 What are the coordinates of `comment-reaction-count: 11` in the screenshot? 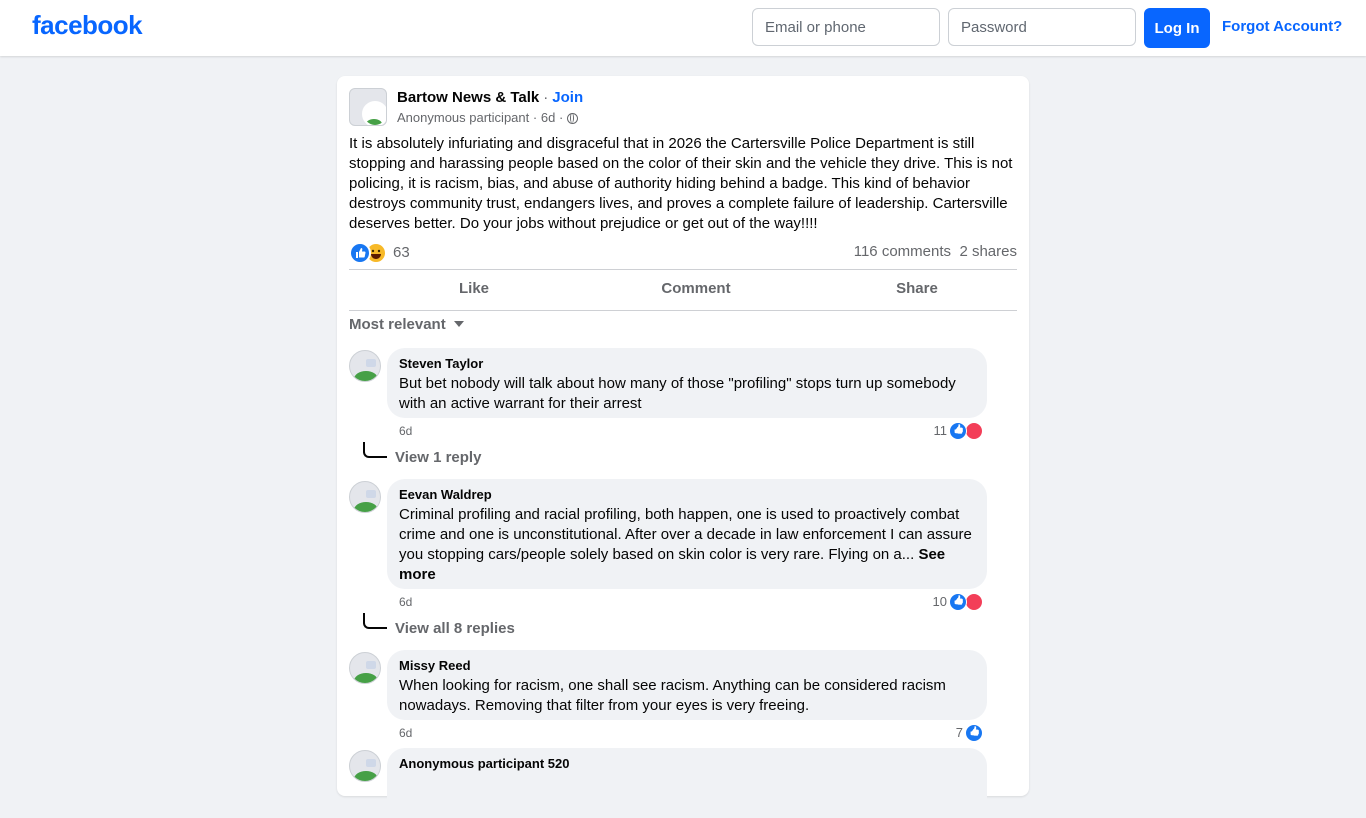 It's located at (940, 430).